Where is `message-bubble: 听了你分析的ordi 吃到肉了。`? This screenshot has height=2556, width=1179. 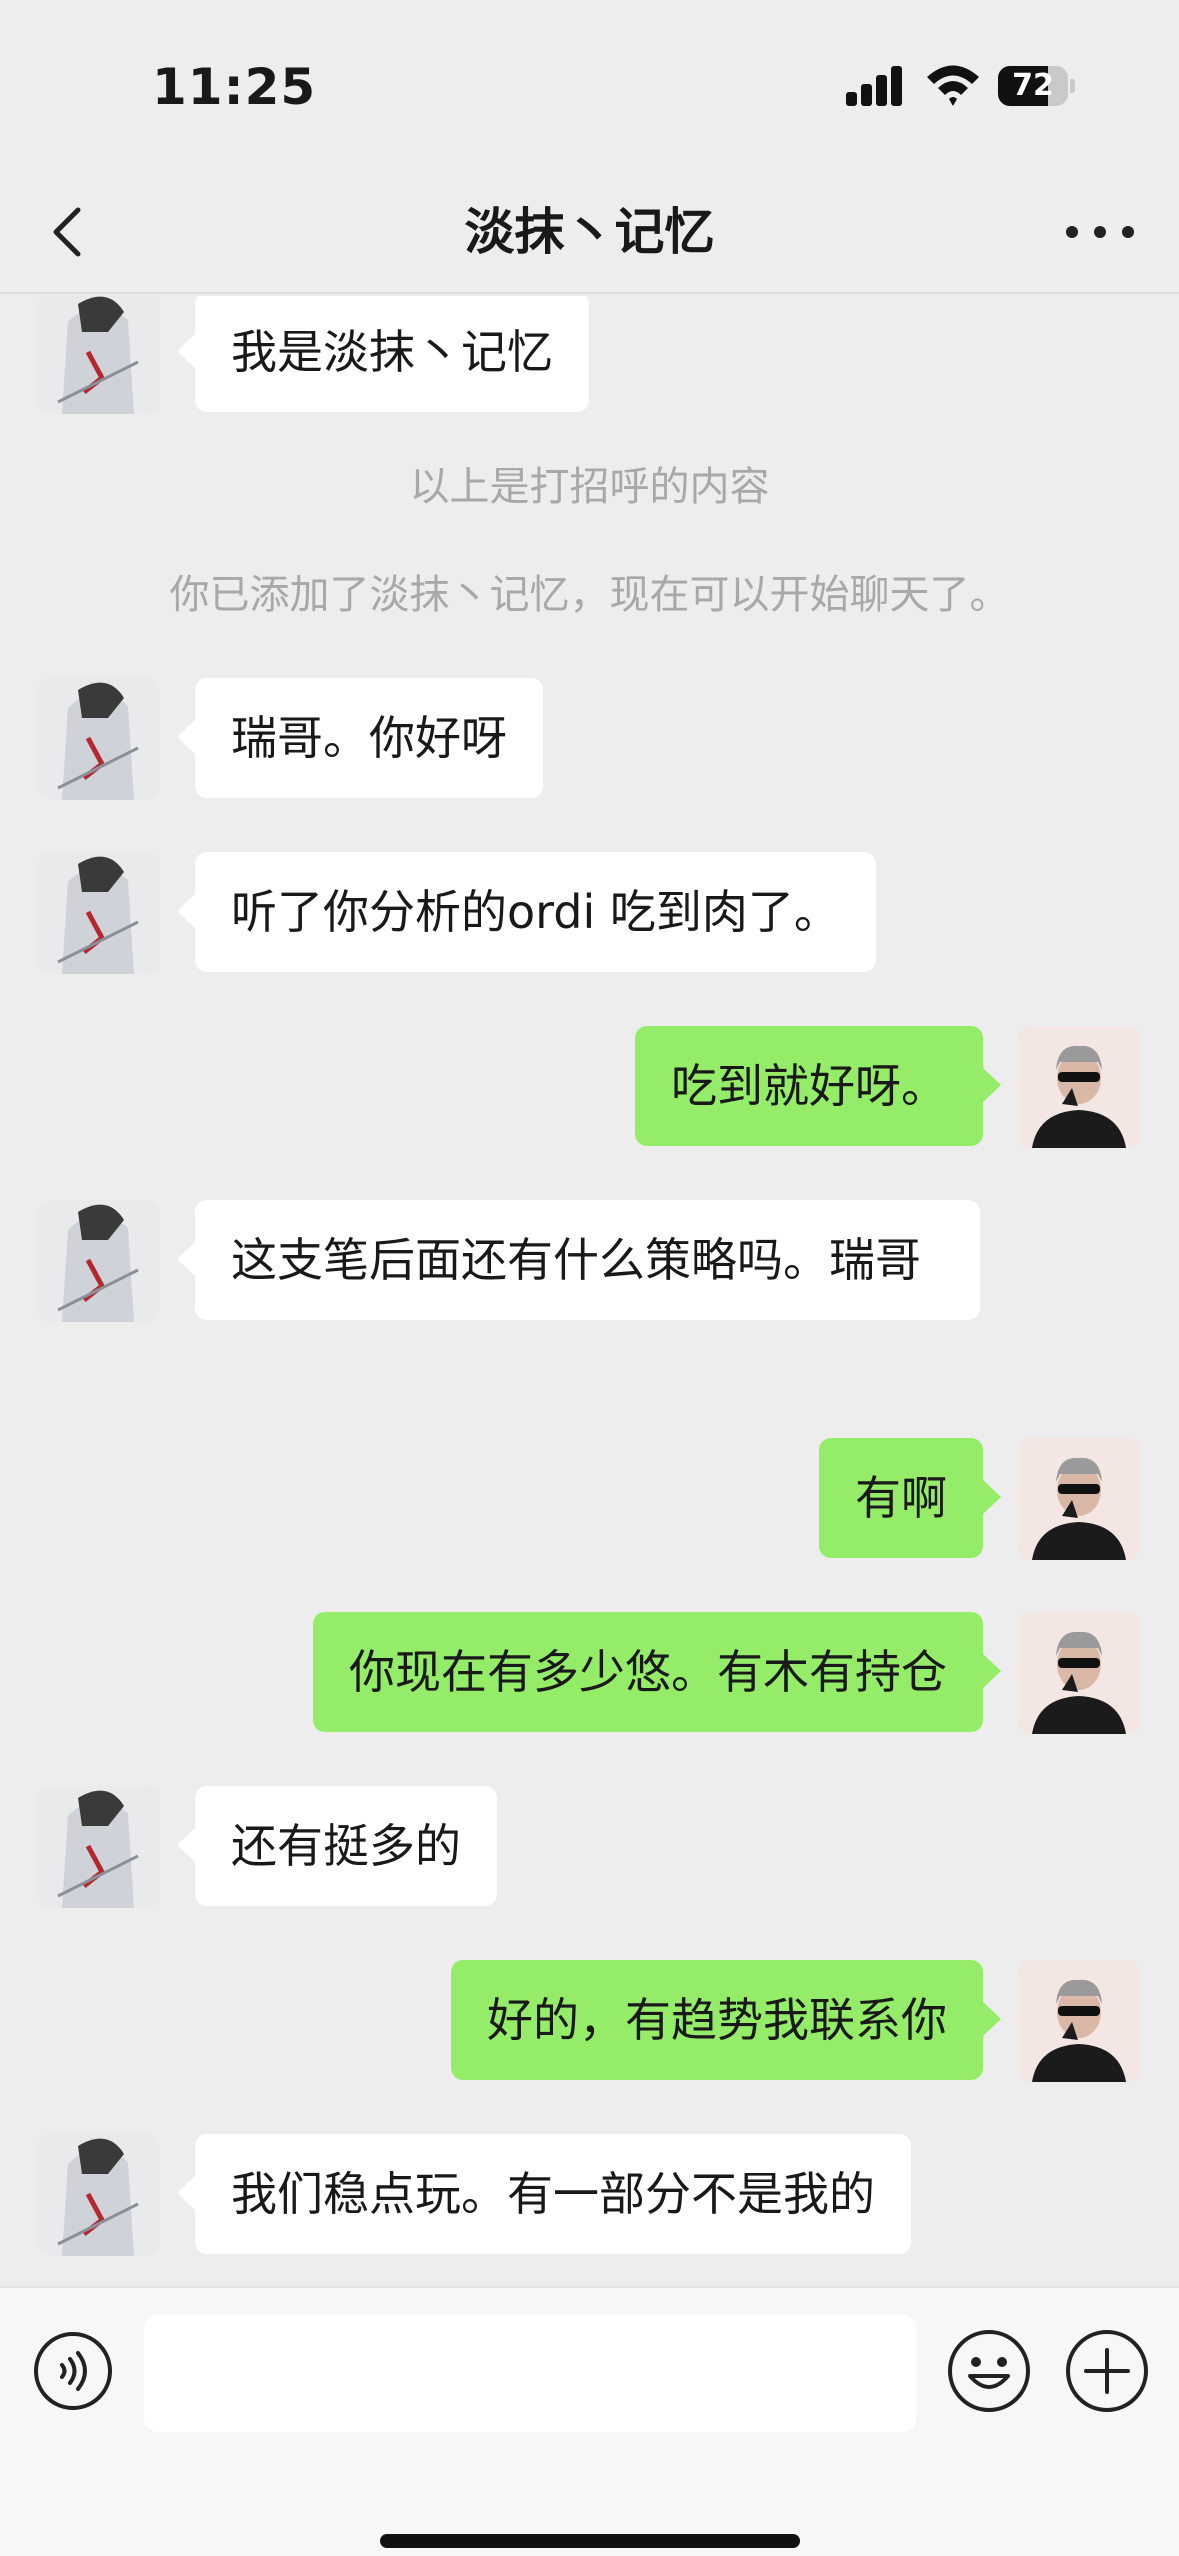
message-bubble: 听了你分析的ordi 吃到肉了。 is located at coordinates (526, 912).